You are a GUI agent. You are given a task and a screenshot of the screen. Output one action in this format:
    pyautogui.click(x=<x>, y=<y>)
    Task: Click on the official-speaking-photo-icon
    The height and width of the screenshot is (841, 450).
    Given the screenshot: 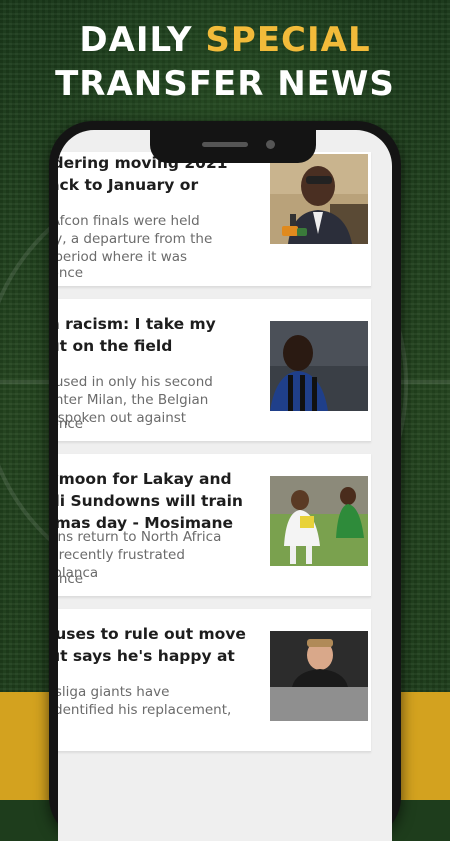 What is the action you would take?
    pyautogui.click(x=319, y=199)
    